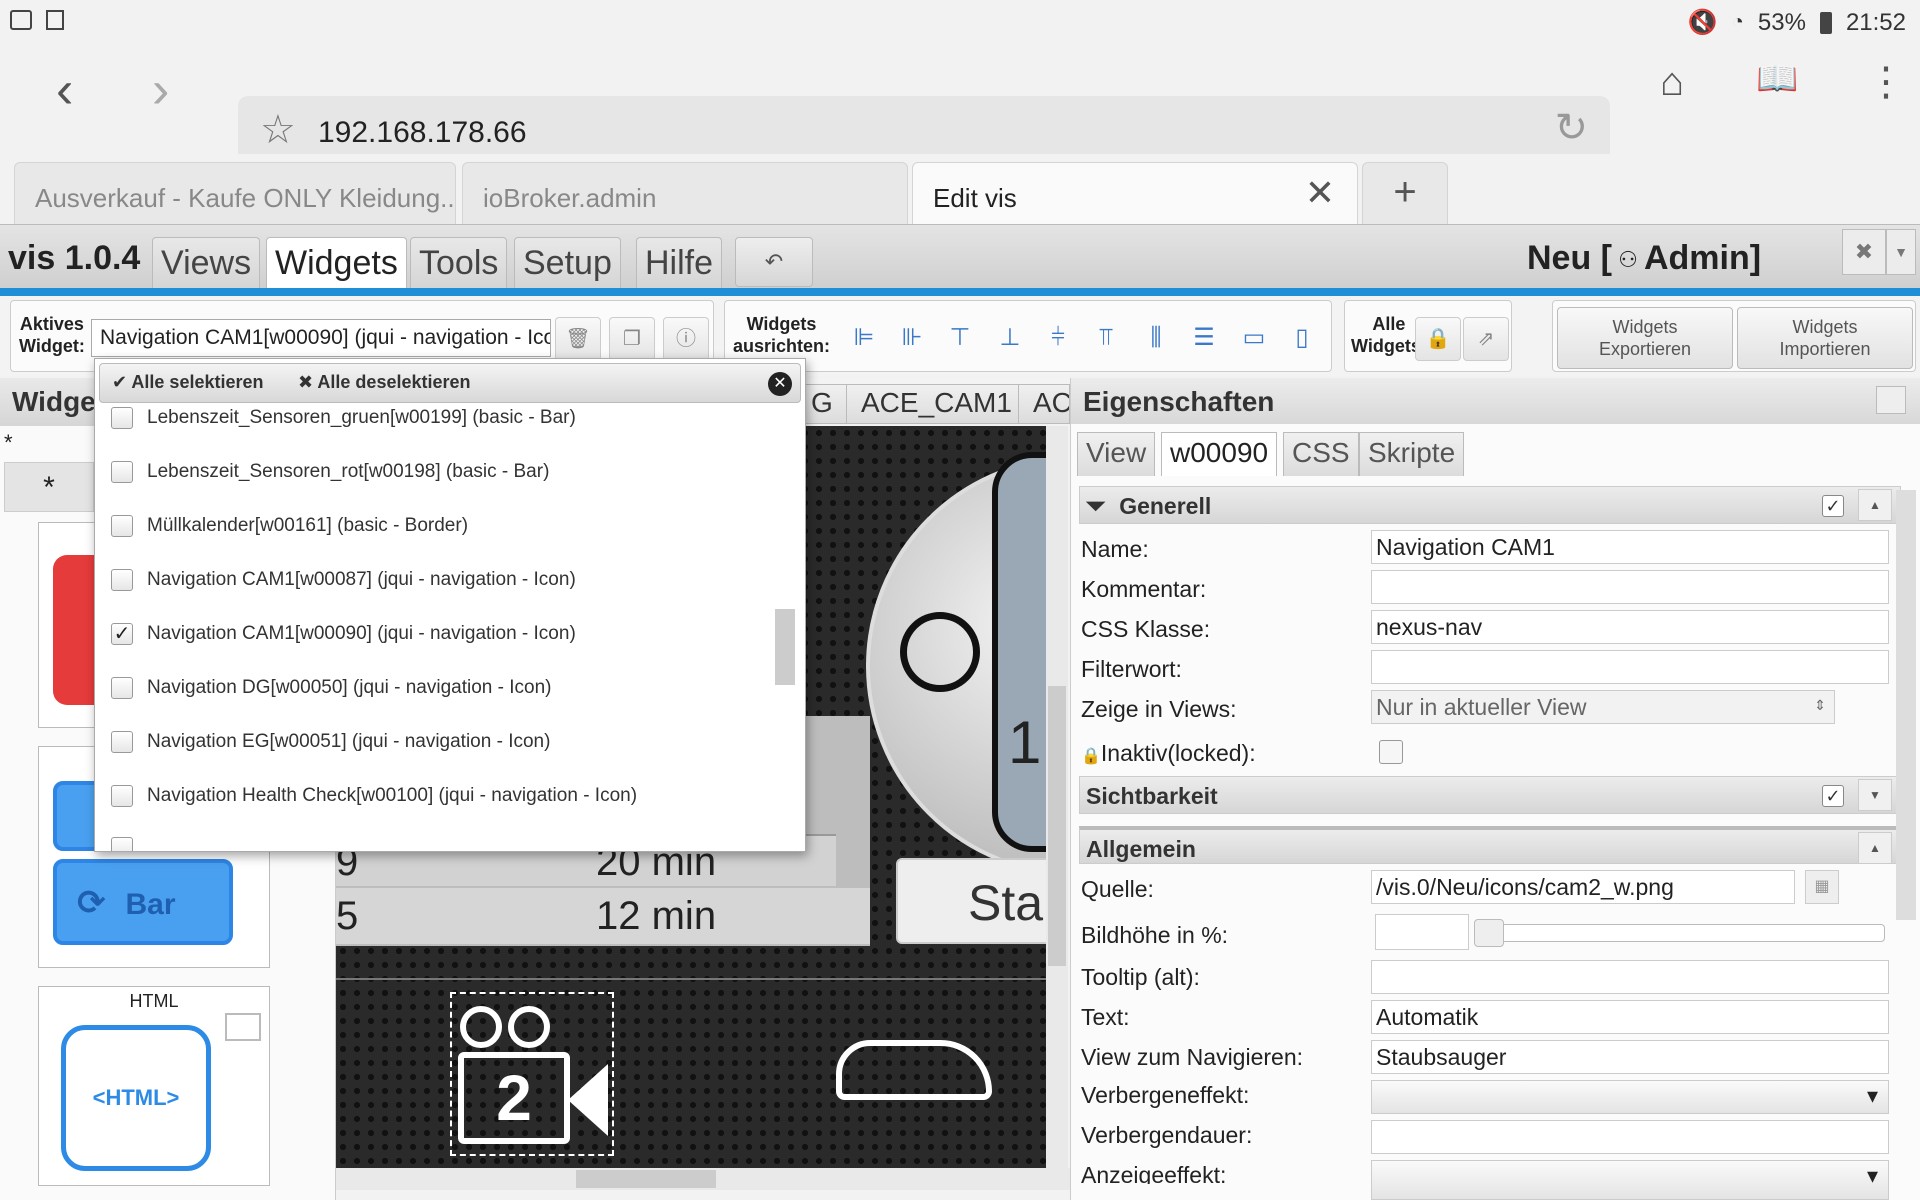  Describe the element at coordinates (578, 339) in the screenshot. I see `delete-icon: 🗑` at that location.